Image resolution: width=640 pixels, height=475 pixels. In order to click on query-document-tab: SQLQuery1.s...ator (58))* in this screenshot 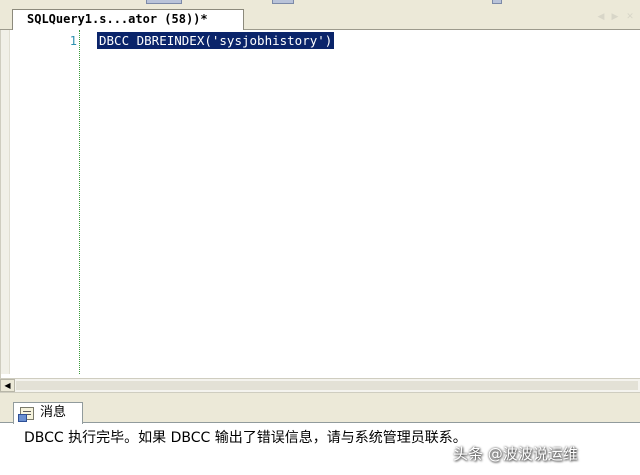, I will do `click(128, 19)`.